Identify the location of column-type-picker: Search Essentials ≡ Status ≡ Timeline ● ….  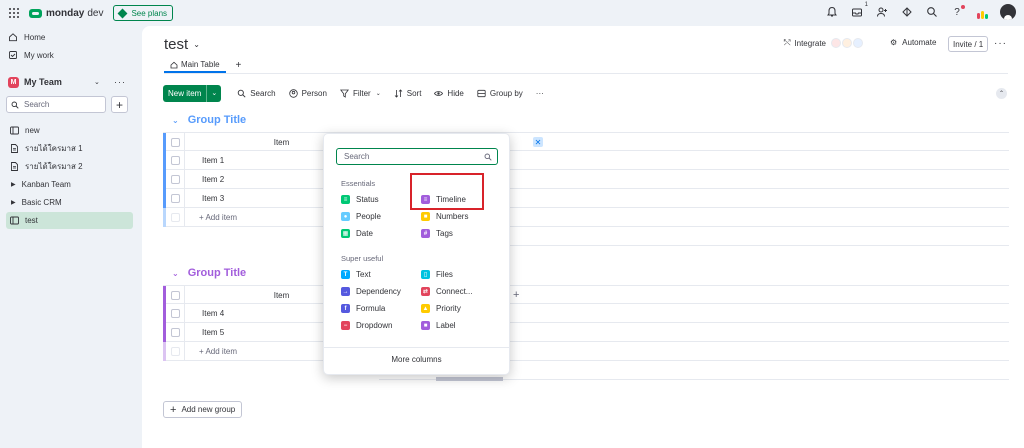
(416, 254).